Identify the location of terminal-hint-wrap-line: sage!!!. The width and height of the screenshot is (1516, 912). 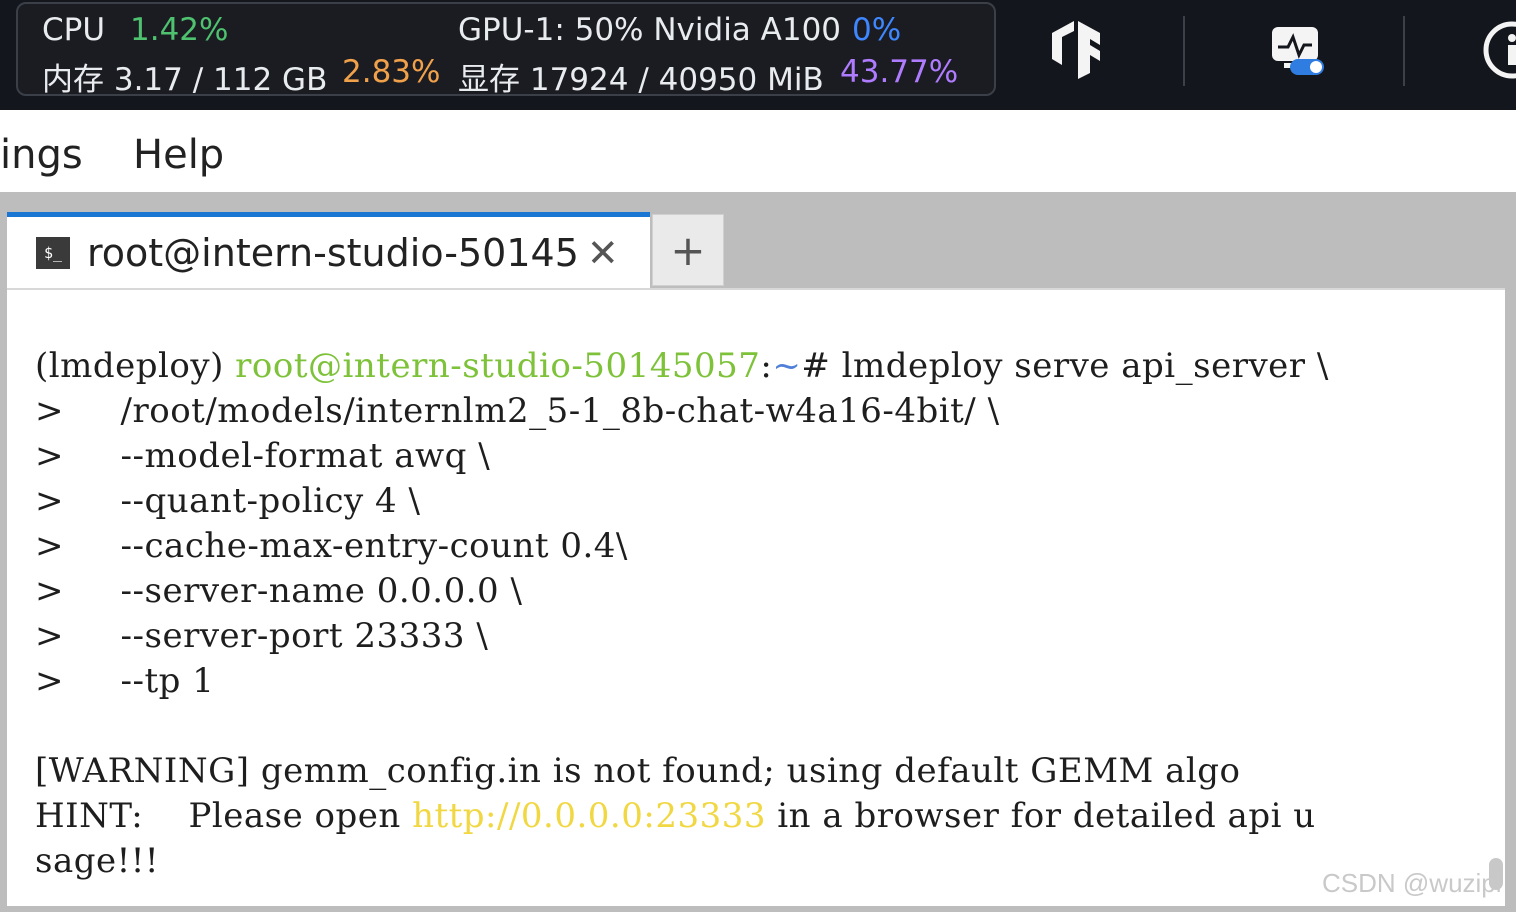
(97, 861).